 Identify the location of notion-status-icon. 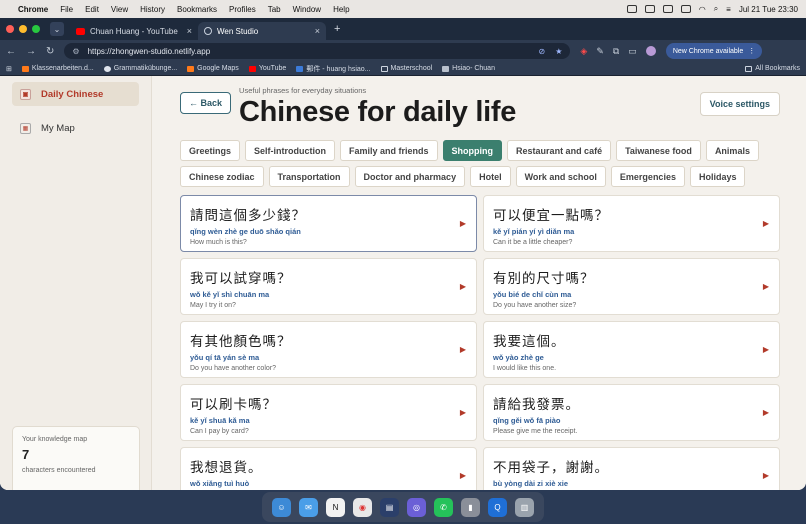
(667, 9).